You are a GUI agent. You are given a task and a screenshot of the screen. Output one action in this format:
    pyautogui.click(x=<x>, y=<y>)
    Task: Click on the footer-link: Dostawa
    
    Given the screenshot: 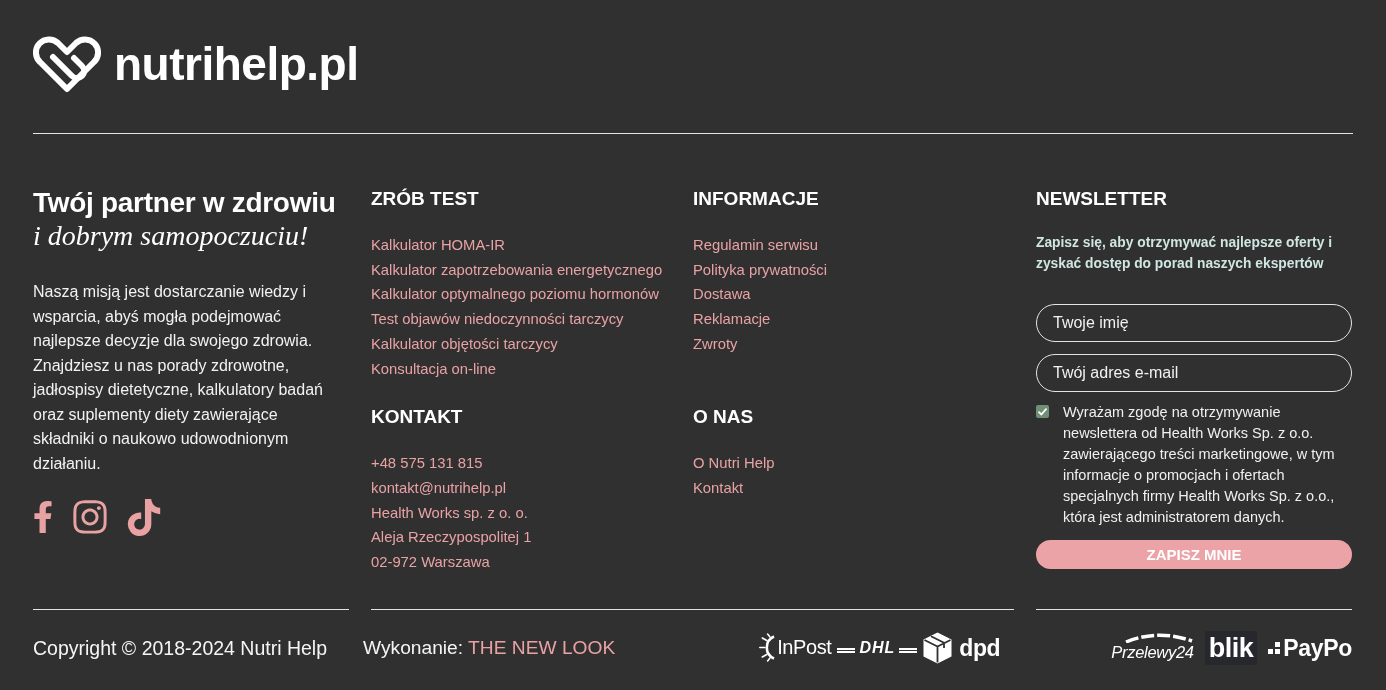 What is the action you would take?
    pyautogui.click(x=722, y=295)
    